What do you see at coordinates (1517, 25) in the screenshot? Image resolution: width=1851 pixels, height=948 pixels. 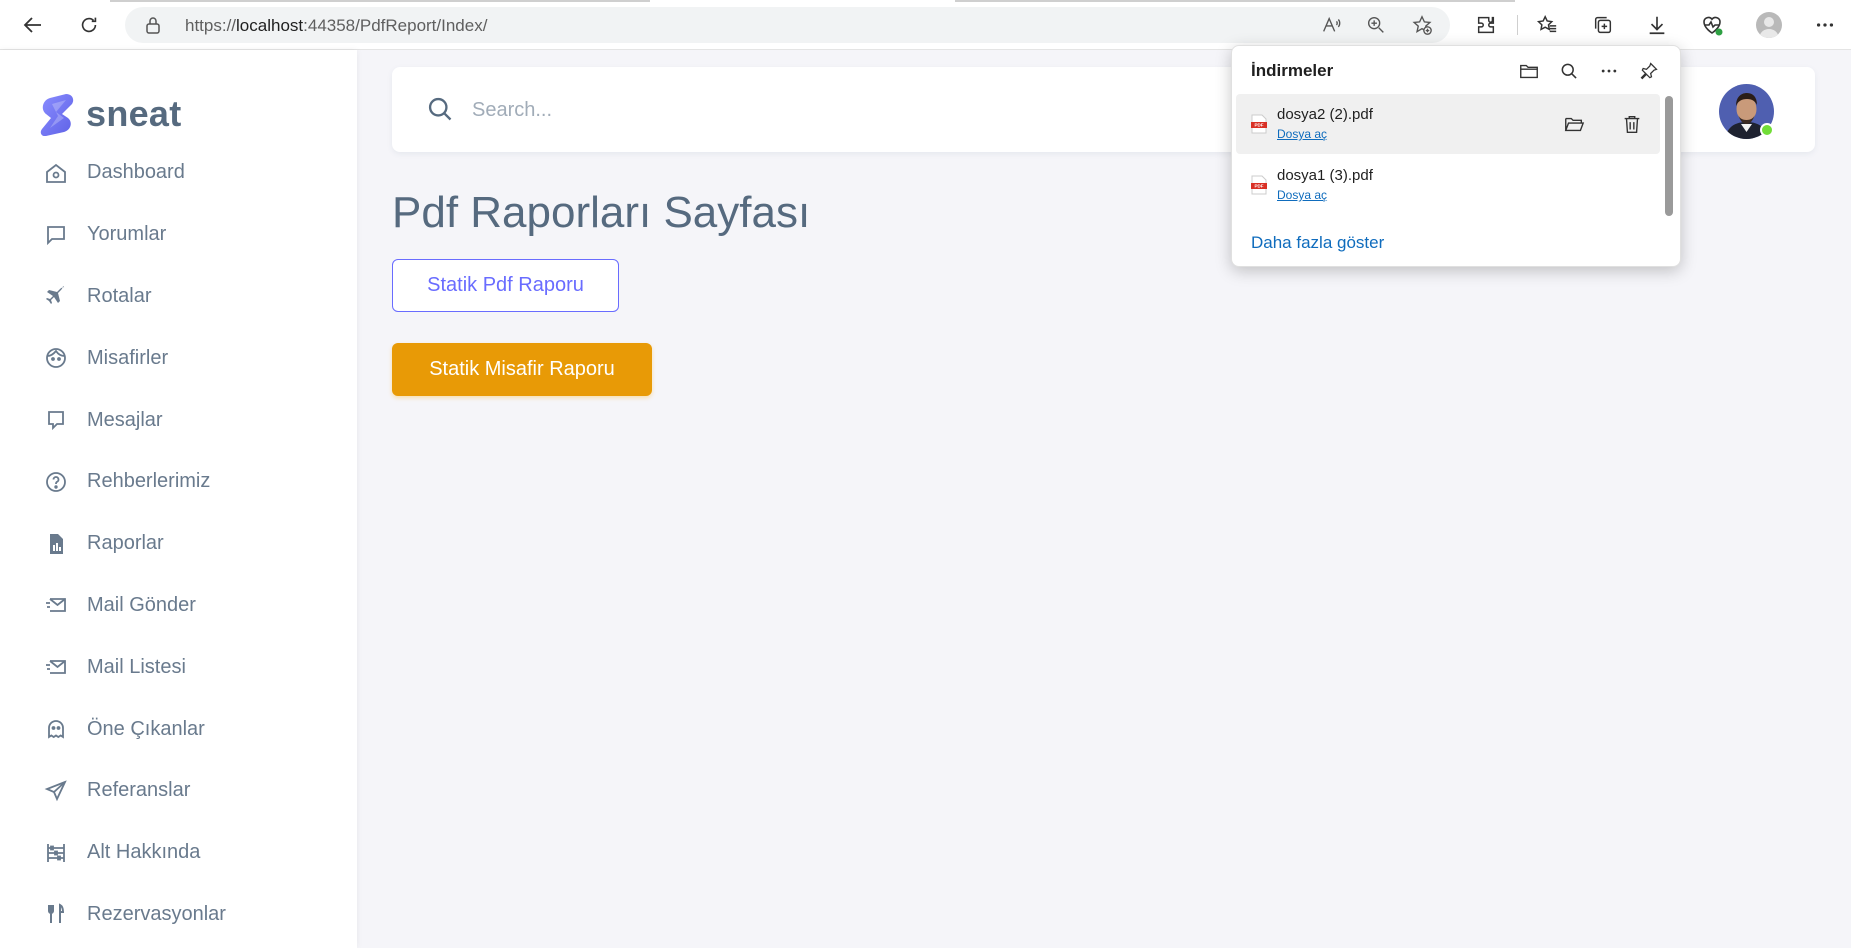 I see `toolbar-separator` at bounding box center [1517, 25].